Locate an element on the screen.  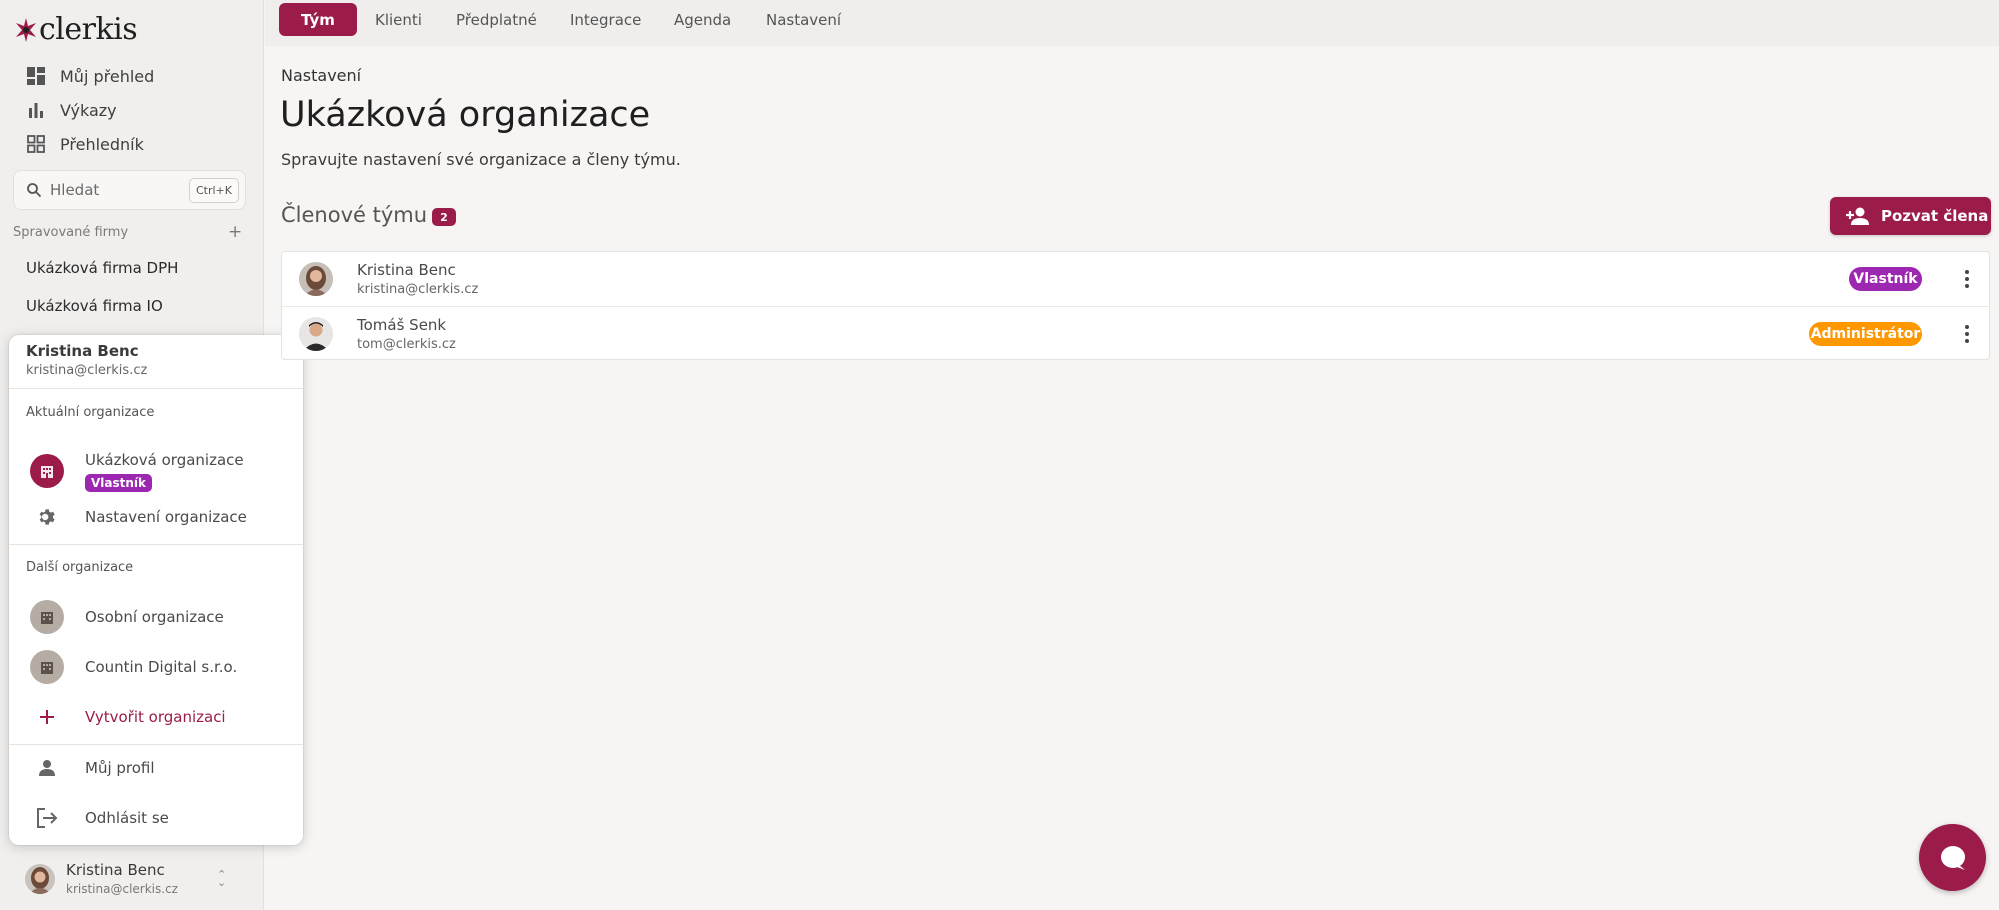
dashboard-icon is located at coordinates (36, 76).